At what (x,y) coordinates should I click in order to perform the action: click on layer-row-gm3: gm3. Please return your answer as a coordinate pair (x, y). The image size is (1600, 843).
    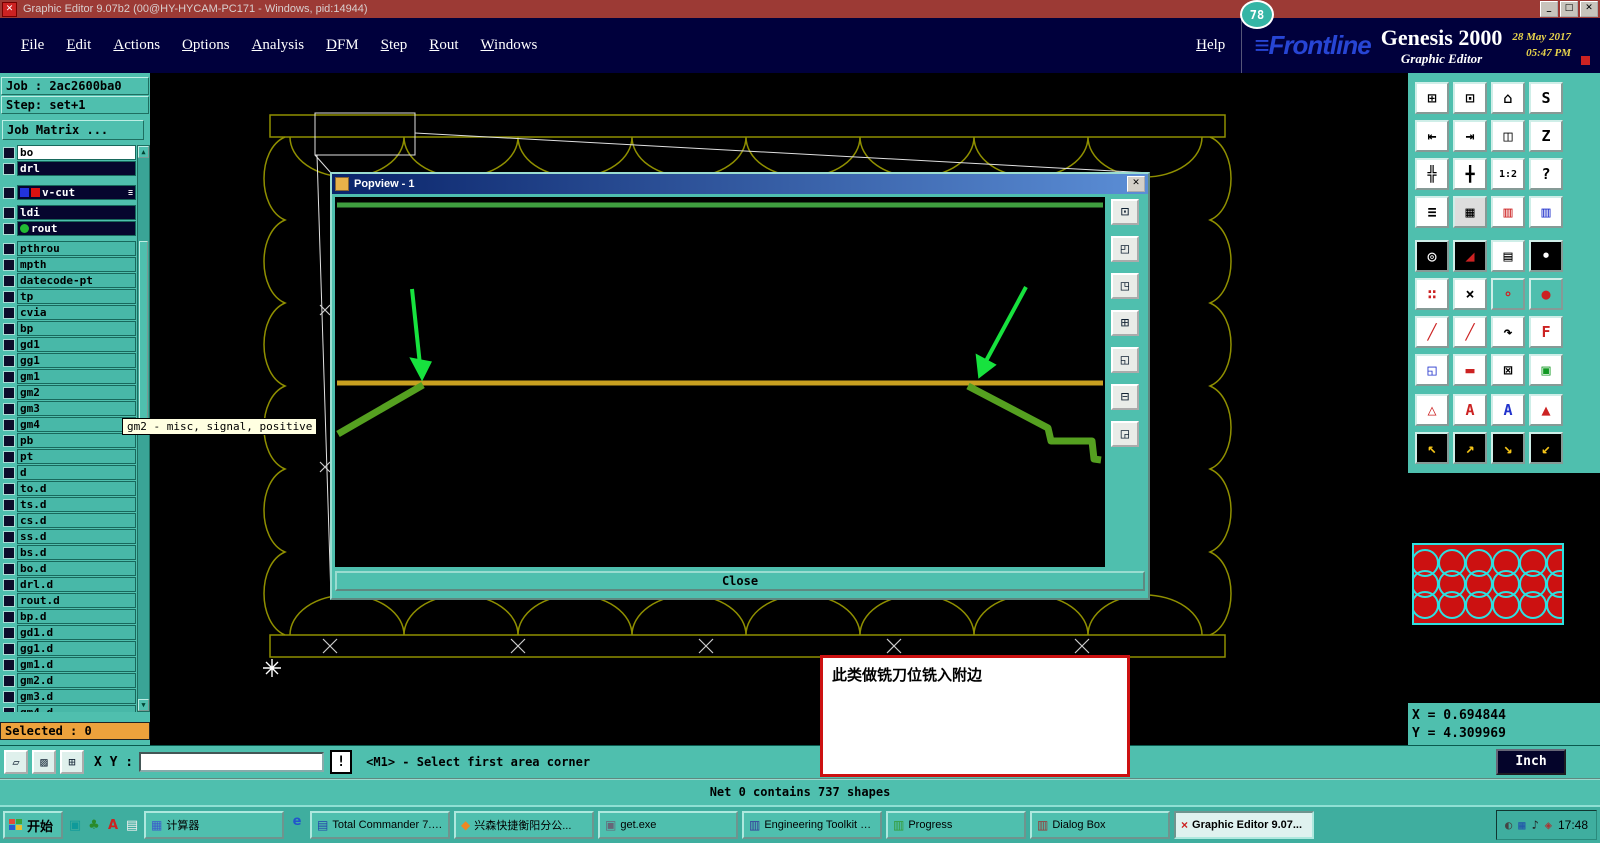
    Looking at the image, I should click on (68, 408).